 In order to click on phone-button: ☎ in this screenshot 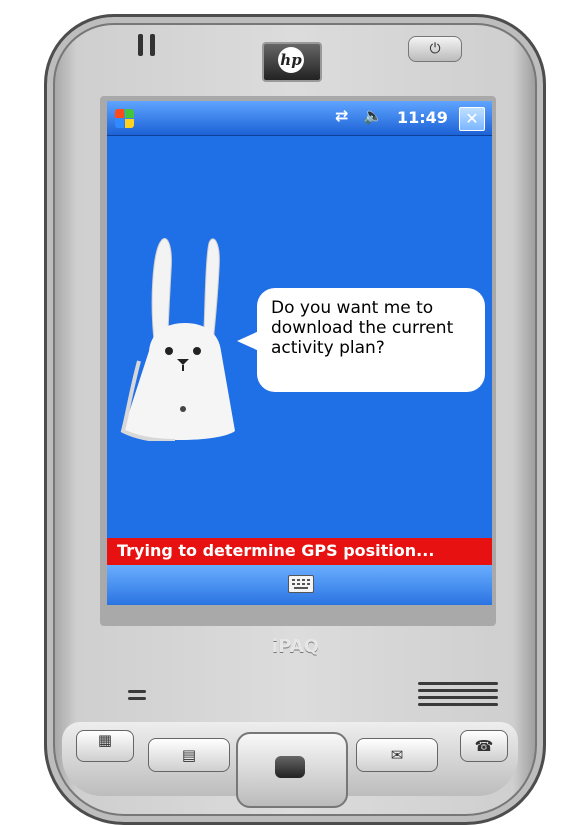, I will do `click(484, 746)`.